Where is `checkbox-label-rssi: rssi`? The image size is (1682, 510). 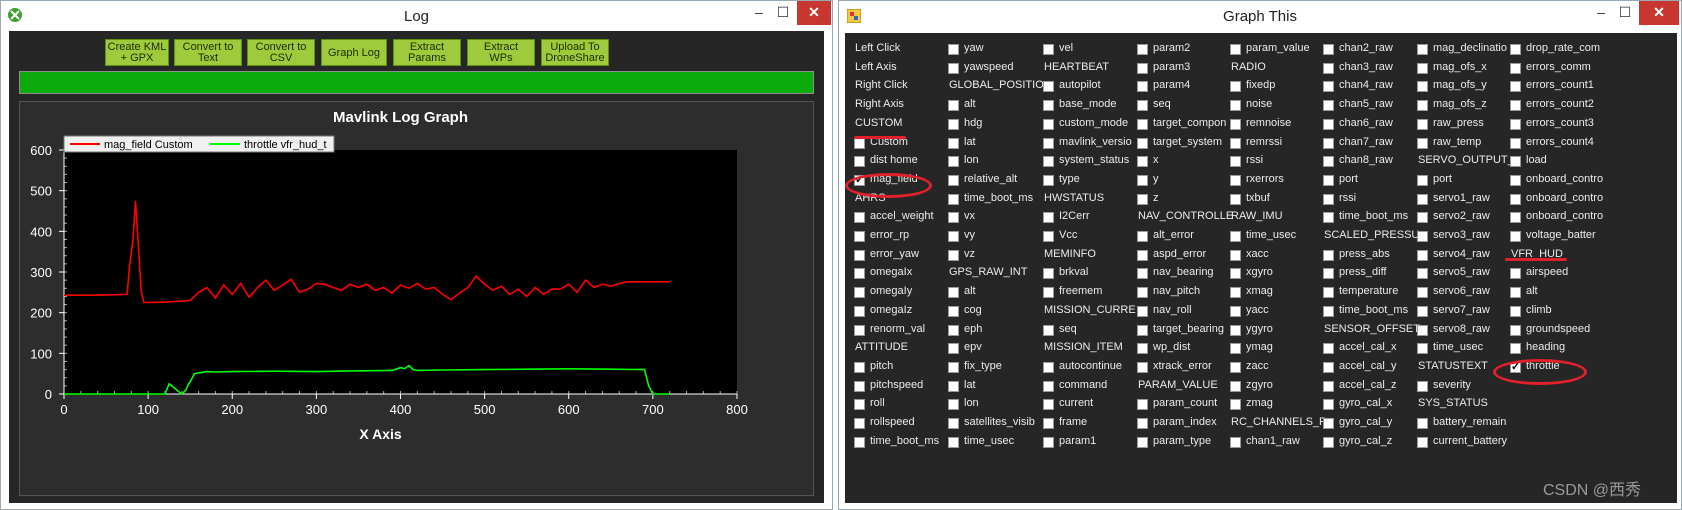
checkbox-label-rssi: rssi is located at coordinates (1347, 198).